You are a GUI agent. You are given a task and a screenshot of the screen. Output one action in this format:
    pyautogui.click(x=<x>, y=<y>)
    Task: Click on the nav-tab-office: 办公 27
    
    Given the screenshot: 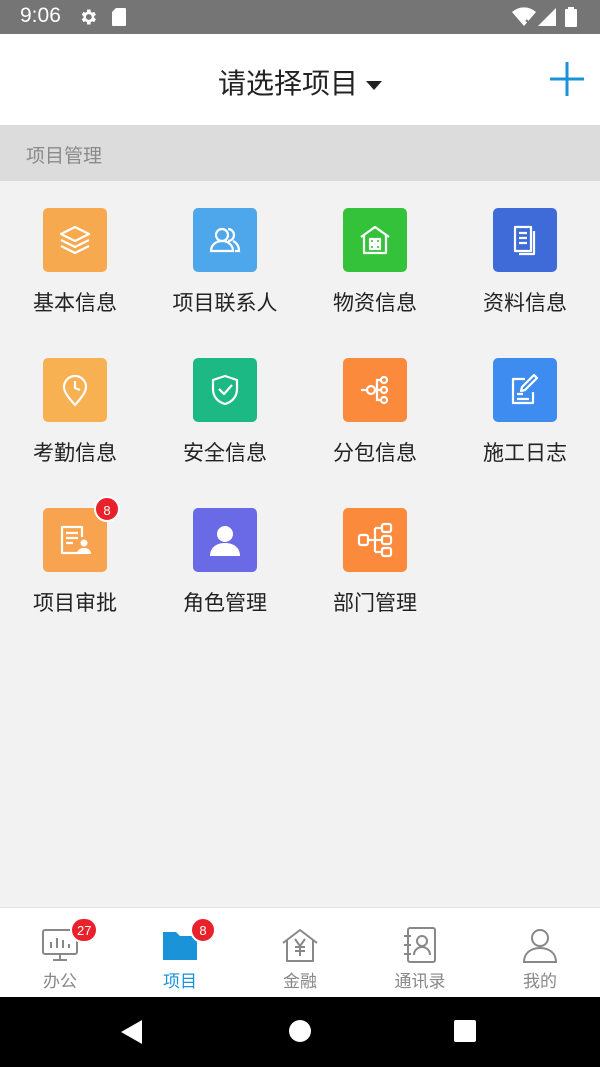 What is the action you would take?
    pyautogui.click(x=60, y=953)
    